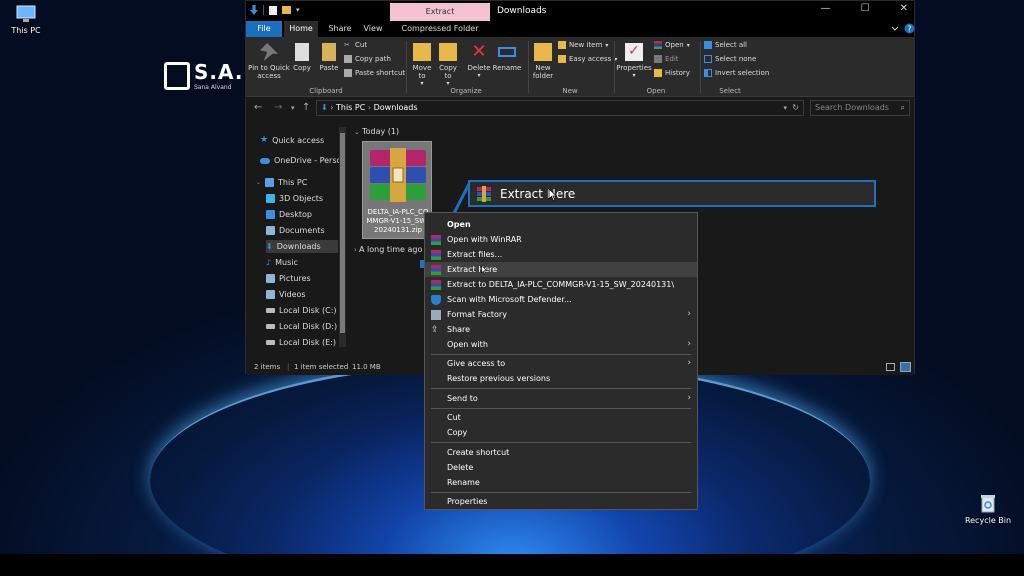 The width and height of the screenshot is (1024, 576). Describe the element at coordinates (286, 294) in the screenshot. I see `nav-item-videos: Videos` at that location.